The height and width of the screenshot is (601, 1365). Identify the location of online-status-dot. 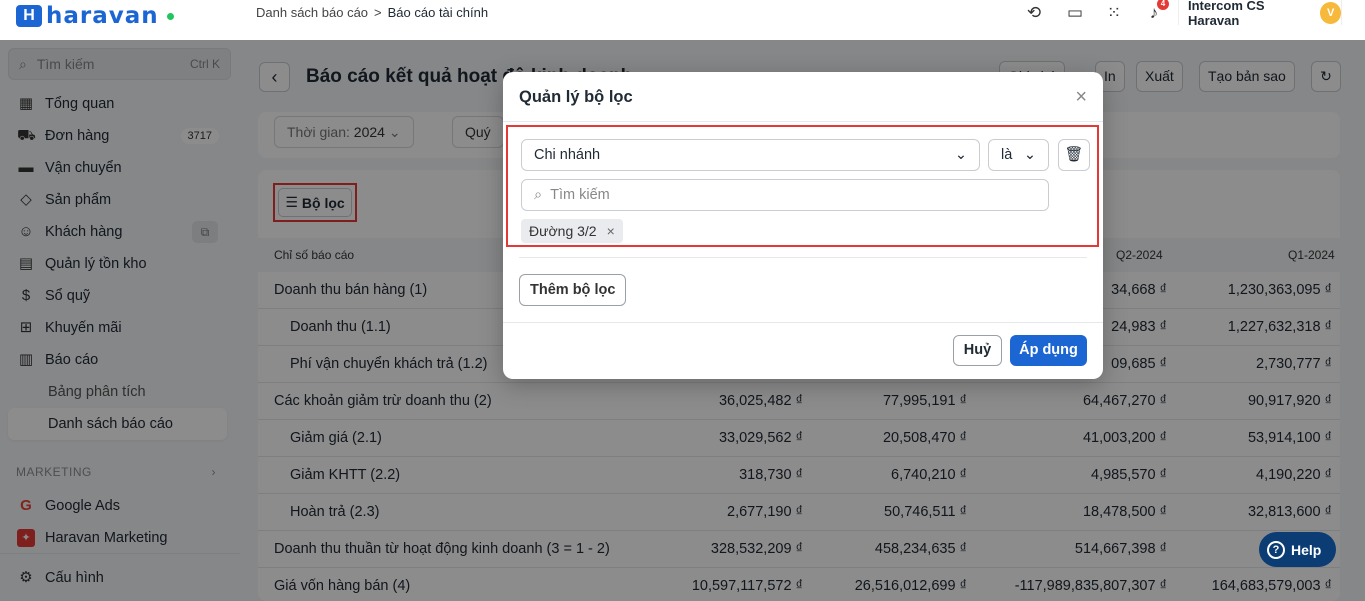
(170, 16).